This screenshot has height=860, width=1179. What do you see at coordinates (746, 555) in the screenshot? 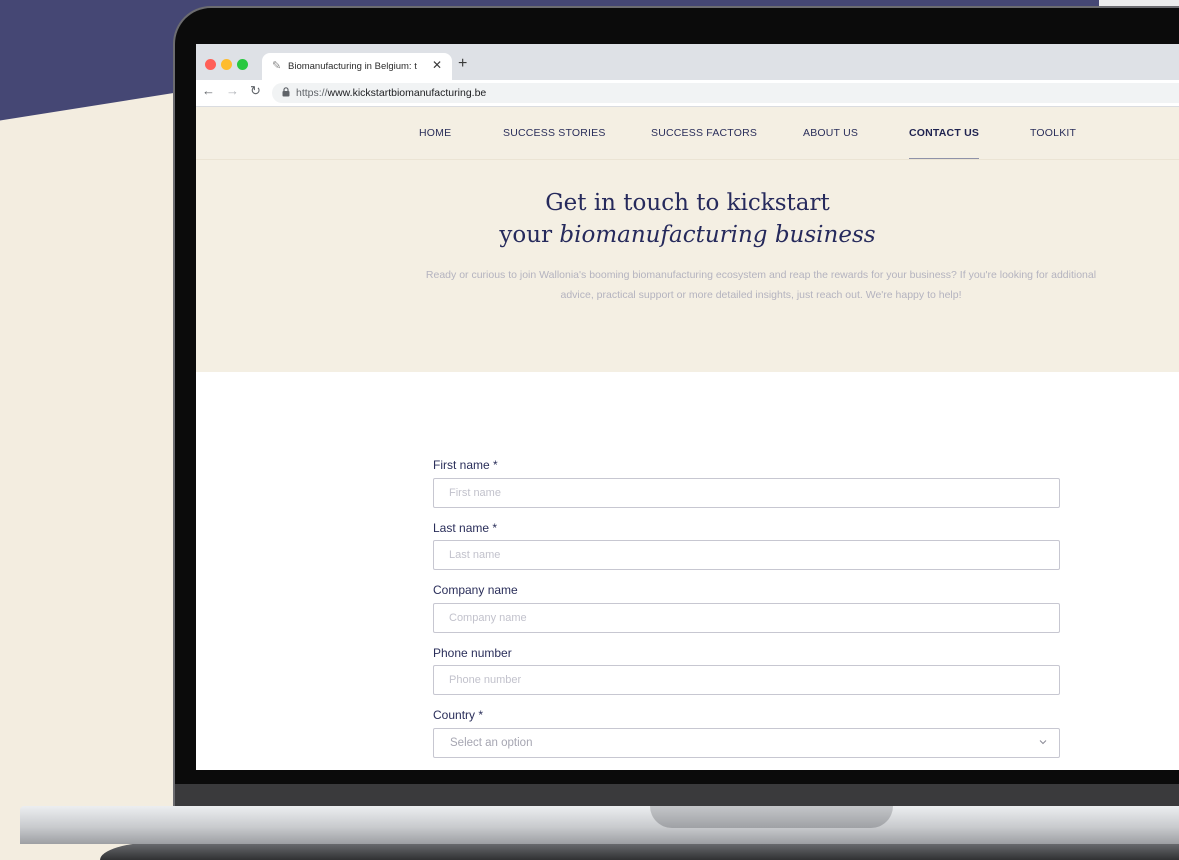
I see `last-name-input` at bounding box center [746, 555].